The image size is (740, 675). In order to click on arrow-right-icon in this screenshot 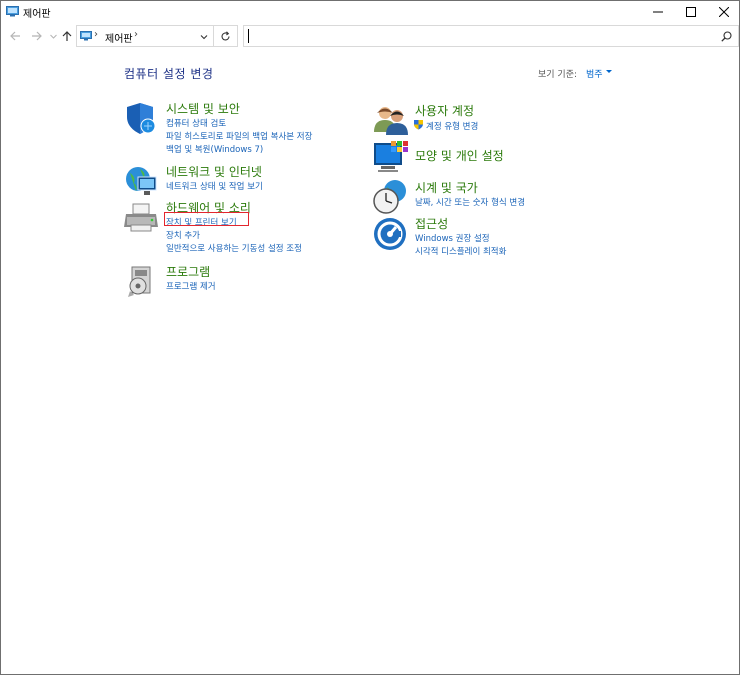, I will do `click(36, 36)`.